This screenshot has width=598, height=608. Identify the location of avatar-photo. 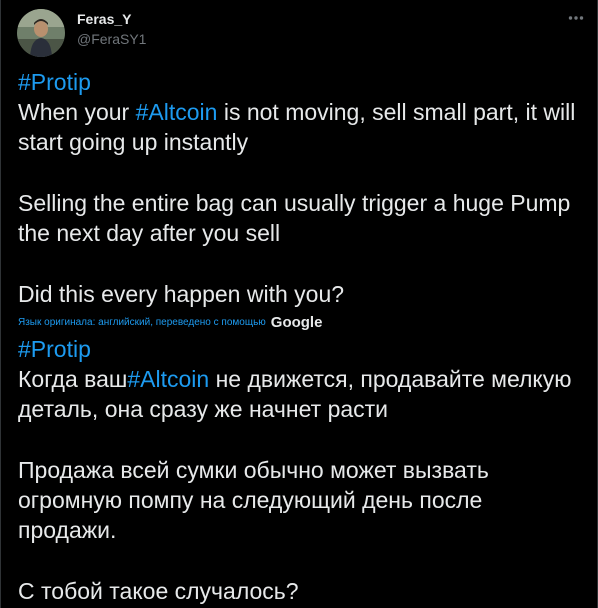
(41, 33).